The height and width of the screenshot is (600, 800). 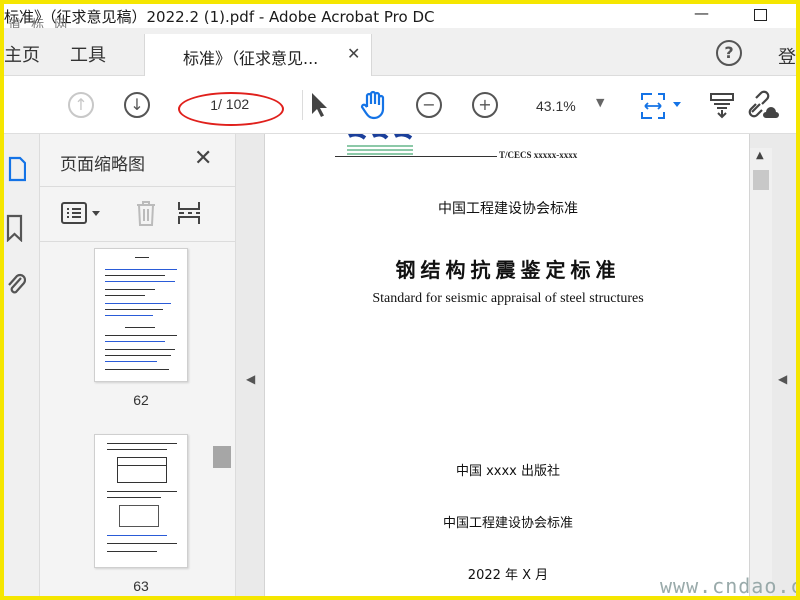 What do you see at coordinates (22, 365) in the screenshot?
I see `nav-strip` at bounding box center [22, 365].